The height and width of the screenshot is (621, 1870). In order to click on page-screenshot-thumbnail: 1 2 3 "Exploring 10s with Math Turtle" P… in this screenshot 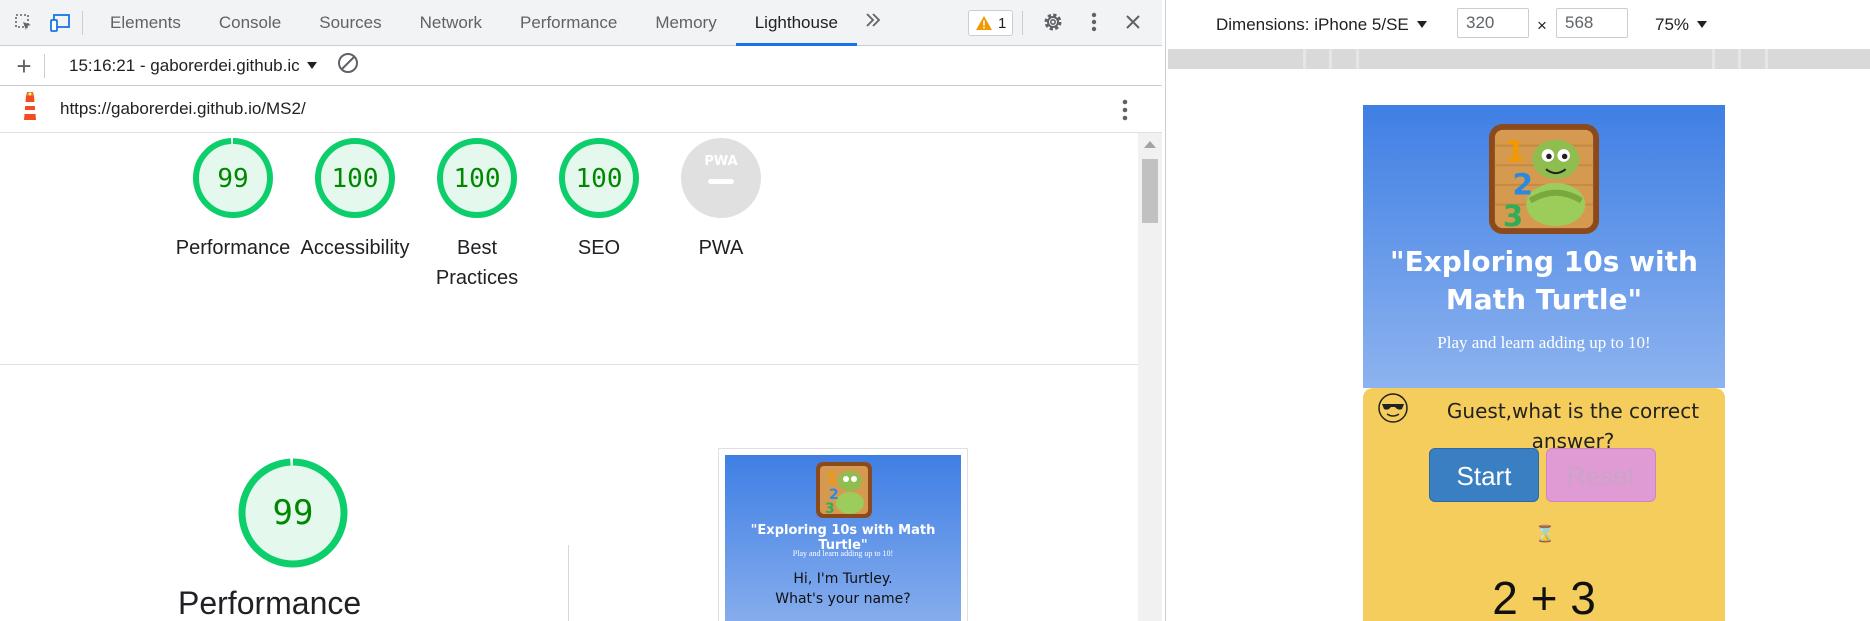, I will do `click(843, 534)`.